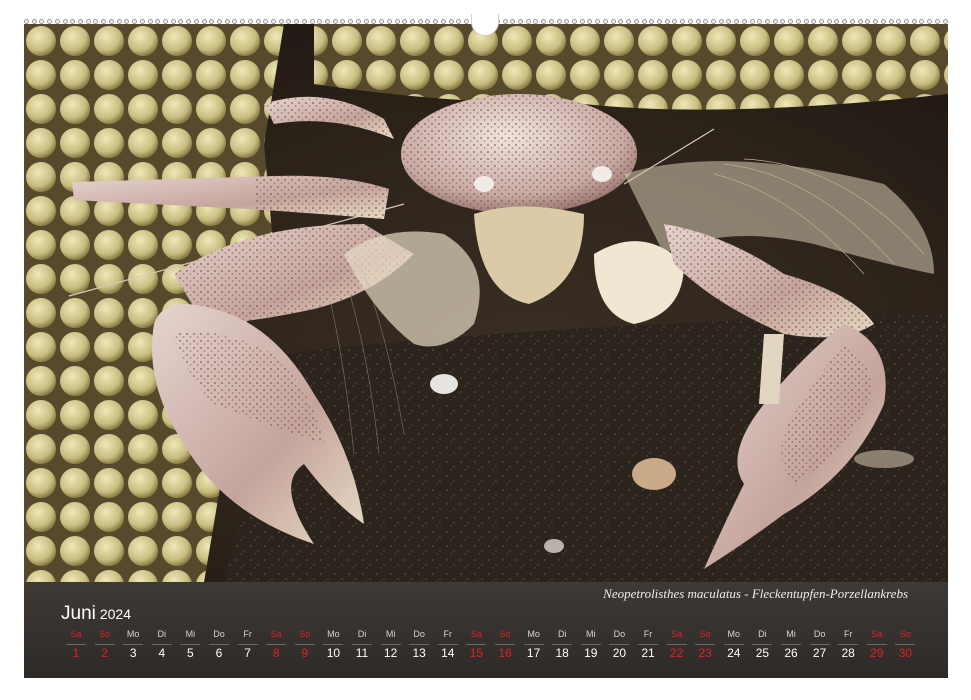 Image resolution: width=971 pixels, height=700 pixels. What do you see at coordinates (248, 644) in the screenshot?
I see `day-cell: Fr 7` at bounding box center [248, 644].